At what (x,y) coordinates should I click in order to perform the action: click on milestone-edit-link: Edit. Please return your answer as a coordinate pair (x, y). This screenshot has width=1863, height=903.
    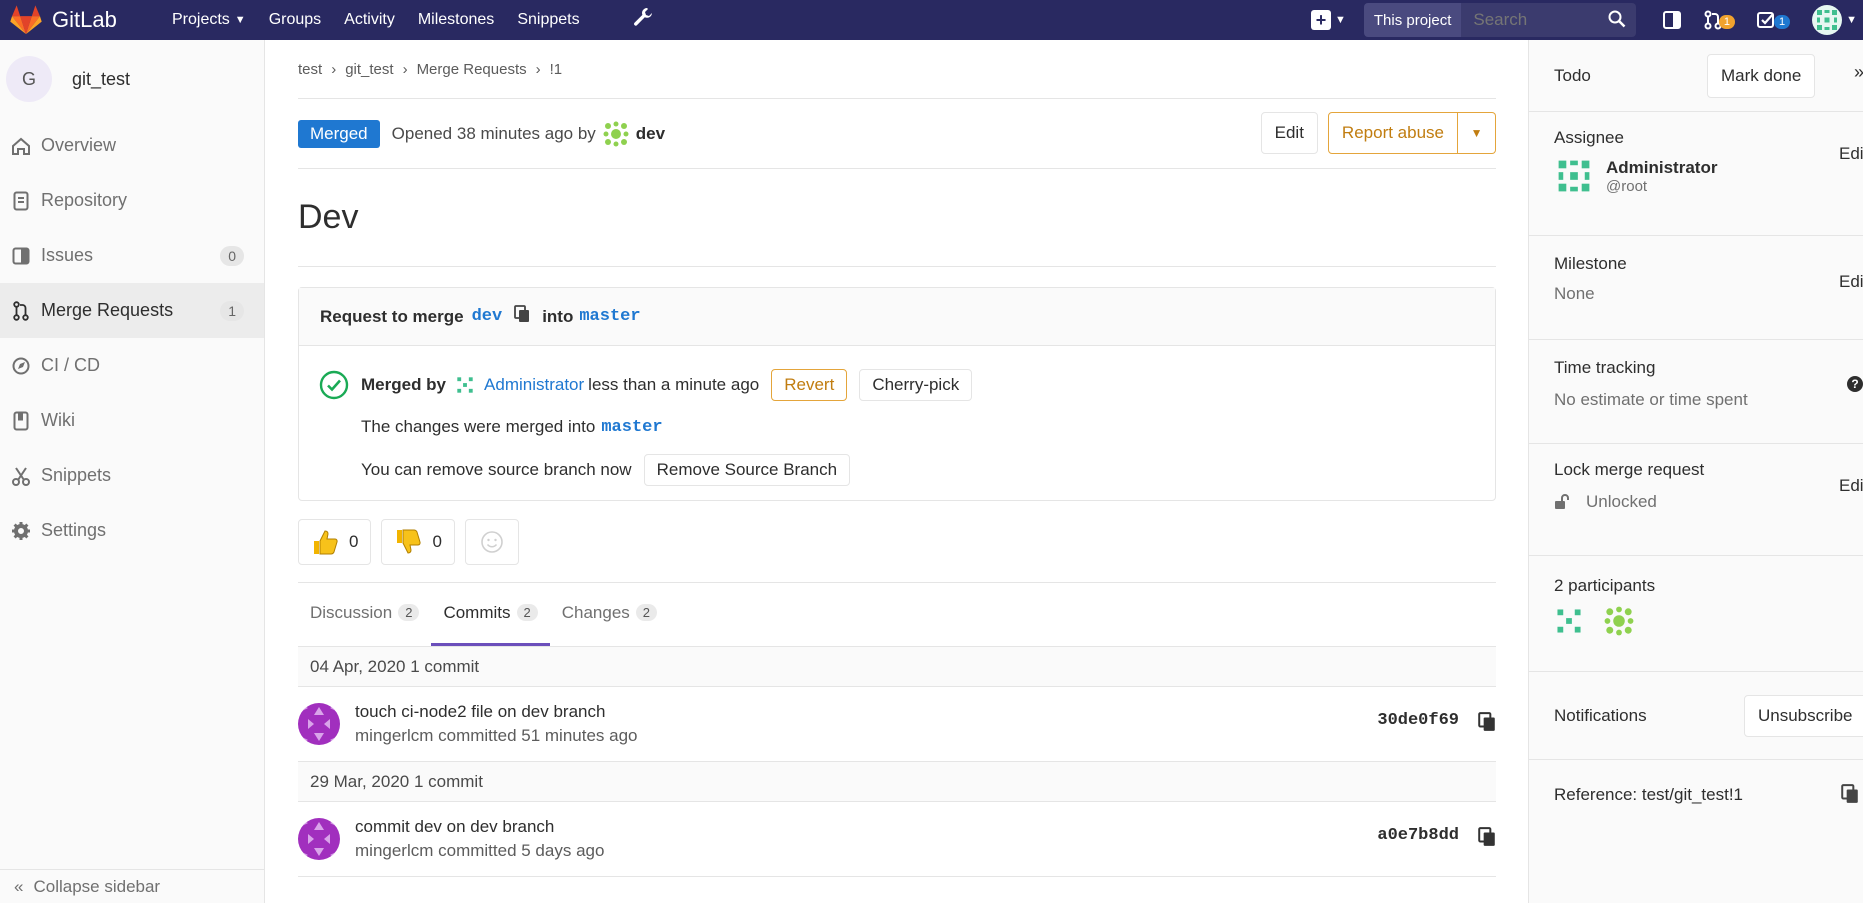
    Looking at the image, I should click on (1851, 282).